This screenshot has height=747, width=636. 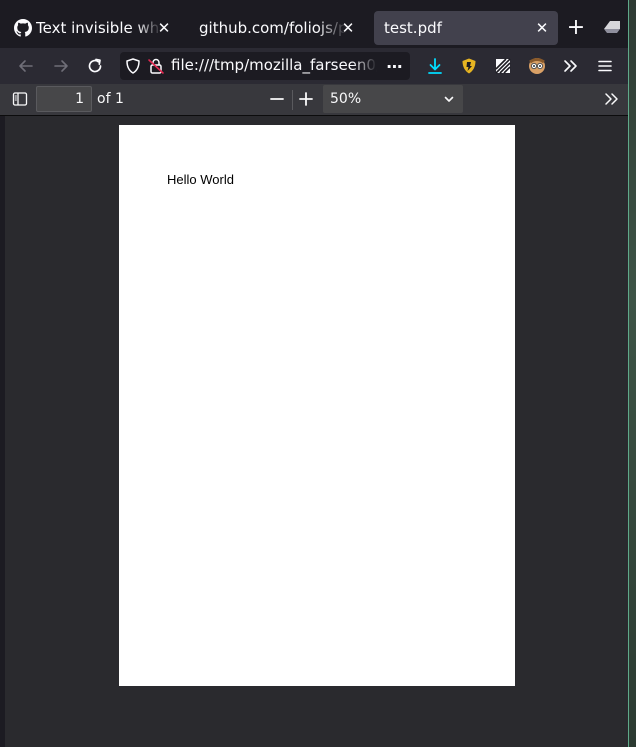 I want to click on overflow-chevron-icon, so click(x=571, y=66).